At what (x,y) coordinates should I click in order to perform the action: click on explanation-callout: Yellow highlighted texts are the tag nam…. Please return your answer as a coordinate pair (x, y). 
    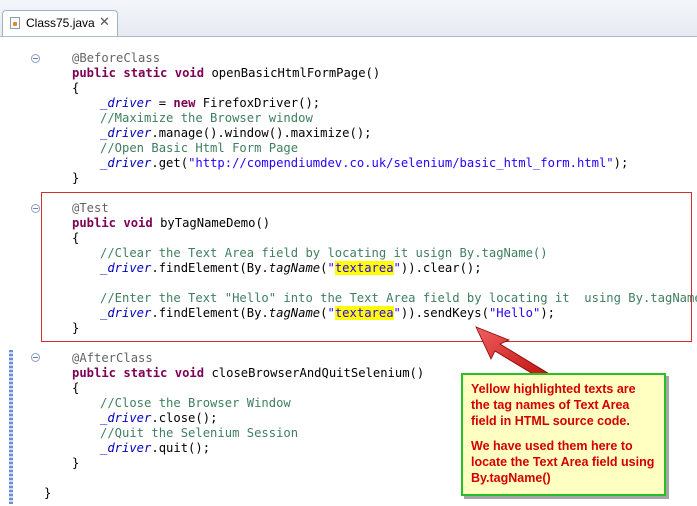
    Looking at the image, I should click on (563, 434).